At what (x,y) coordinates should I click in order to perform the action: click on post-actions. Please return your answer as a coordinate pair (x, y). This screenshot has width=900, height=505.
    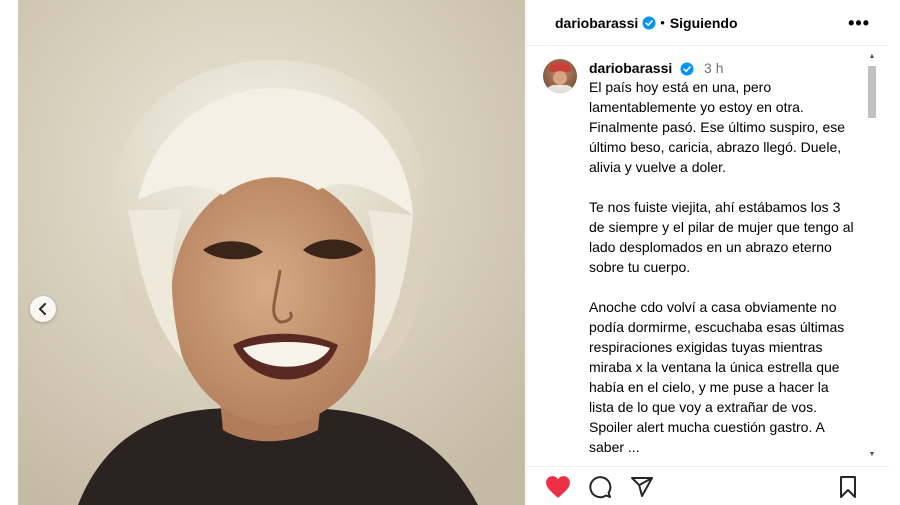
    Looking at the image, I should click on (708, 485).